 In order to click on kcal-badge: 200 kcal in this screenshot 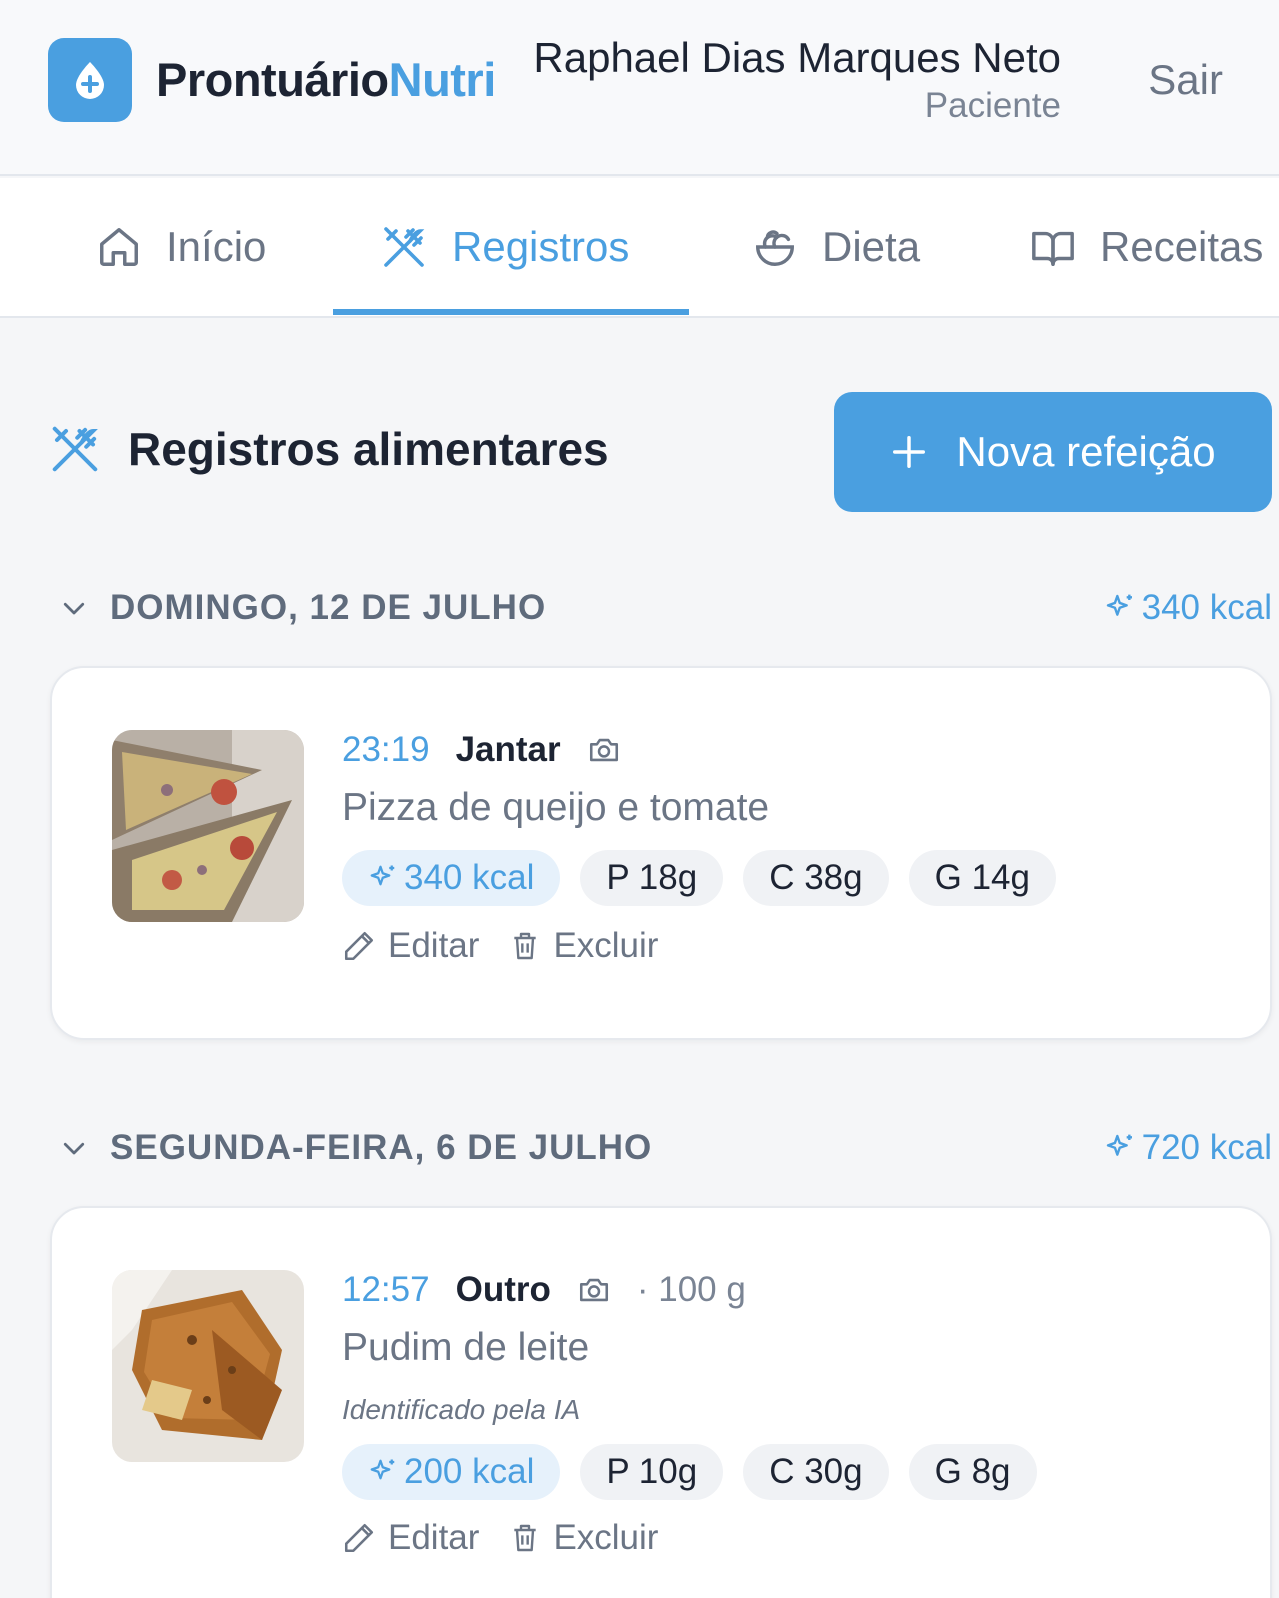, I will do `click(451, 1472)`.